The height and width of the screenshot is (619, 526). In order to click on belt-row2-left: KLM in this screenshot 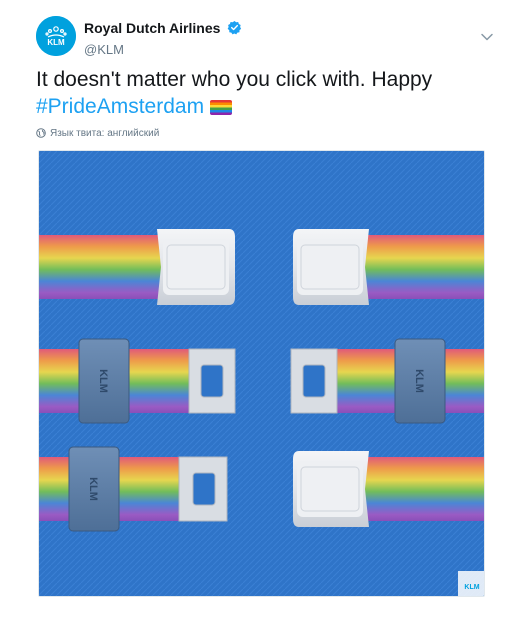, I will do `click(137, 381)`.